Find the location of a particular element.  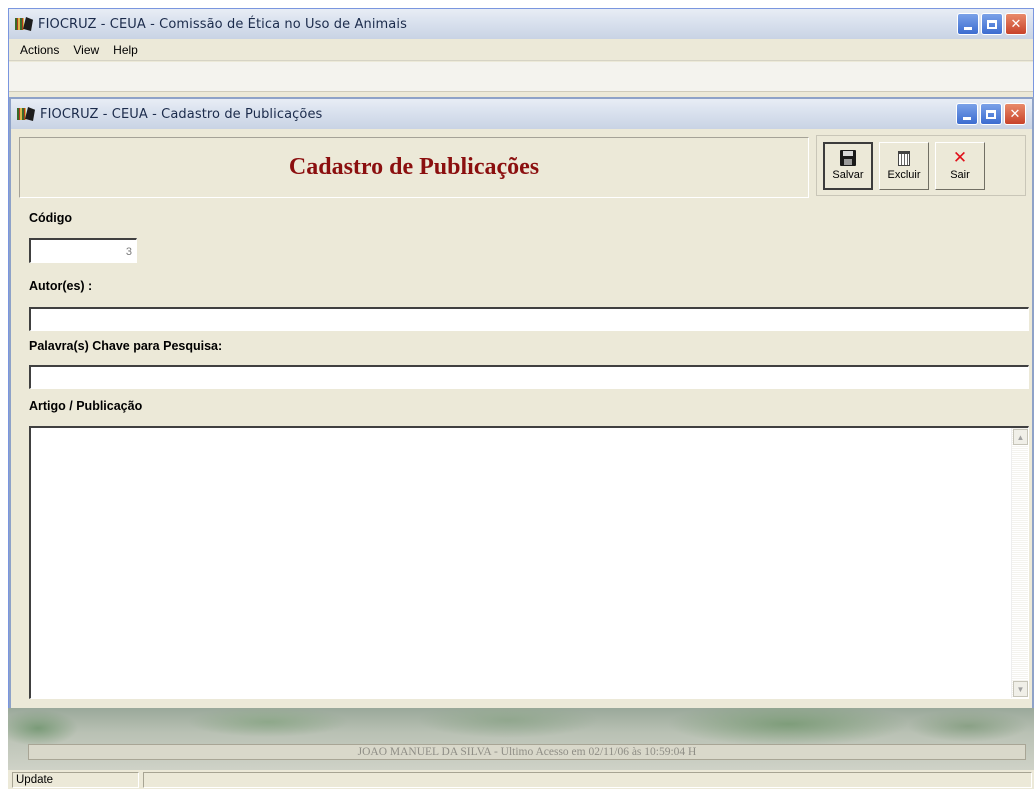

header-panel: Cadastro de Publicações is located at coordinates (414, 167).